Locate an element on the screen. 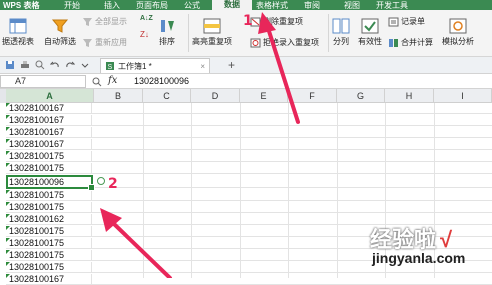 The width and height of the screenshot is (492, 285). check-icon: √ is located at coordinates (446, 239).